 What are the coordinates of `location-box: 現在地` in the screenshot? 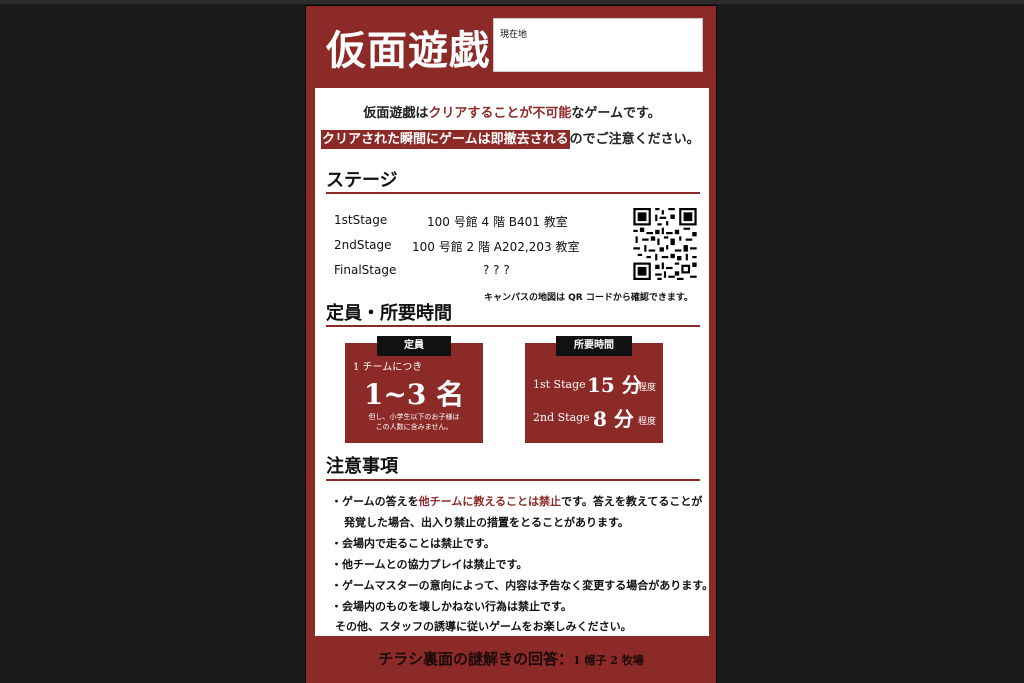 It's located at (598, 45).